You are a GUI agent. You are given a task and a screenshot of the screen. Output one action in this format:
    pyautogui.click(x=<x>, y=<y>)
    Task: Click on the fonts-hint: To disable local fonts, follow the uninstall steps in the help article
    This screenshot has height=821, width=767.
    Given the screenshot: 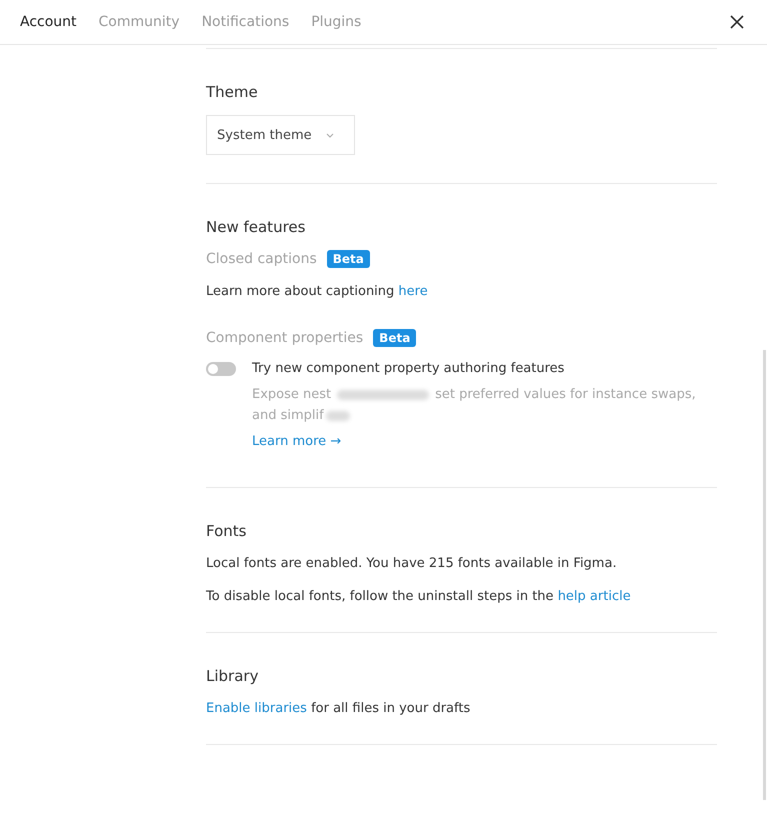 What is the action you would take?
    pyautogui.click(x=419, y=596)
    